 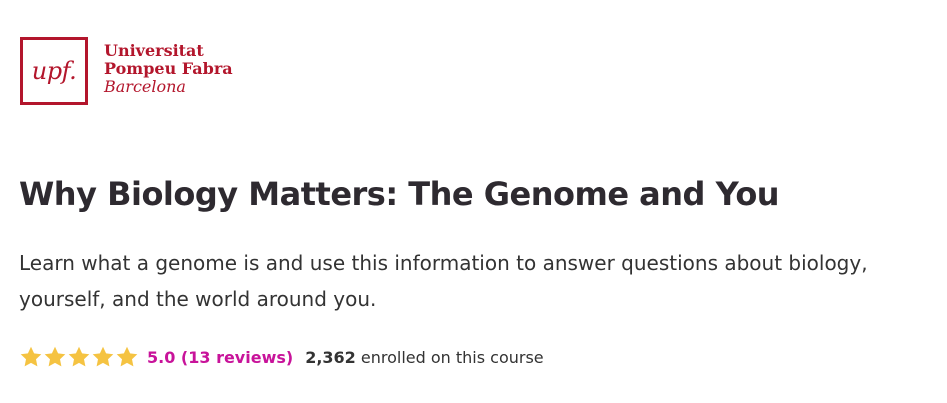 What do you see at coordinates (399, 194) in the screenshot?
I see `course-title: Why Biology Matters: The Genome and You` at bounding box center [399, 194].